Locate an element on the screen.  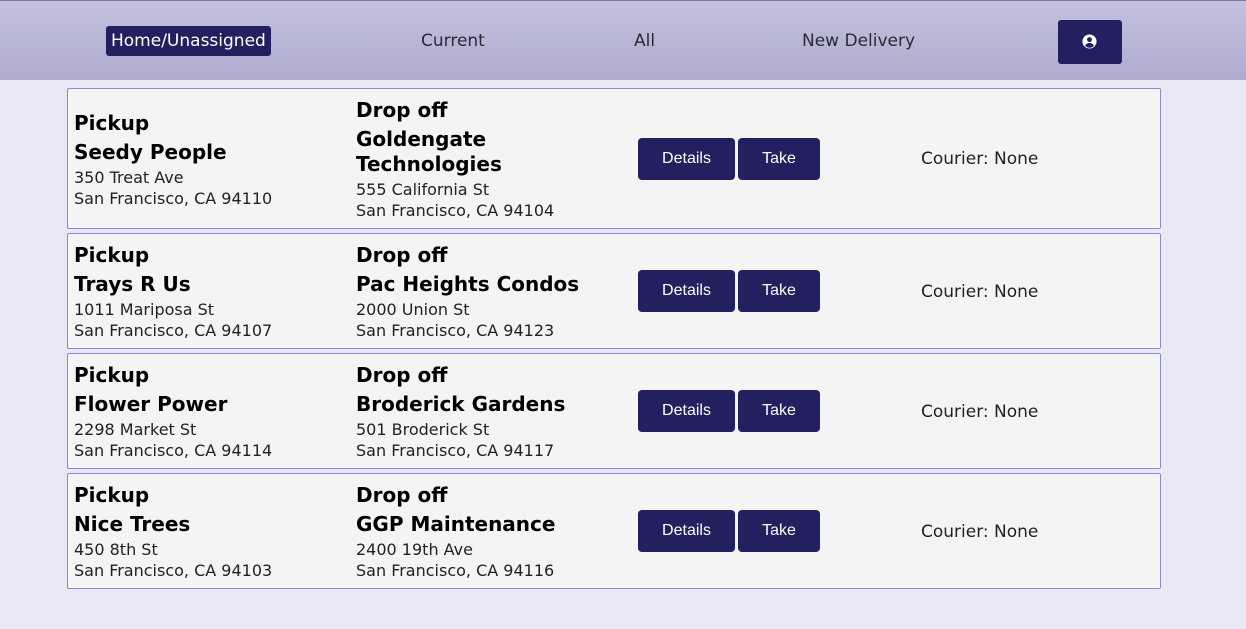
dropoff-street: 555 California St is located at coordinates (423, 189).